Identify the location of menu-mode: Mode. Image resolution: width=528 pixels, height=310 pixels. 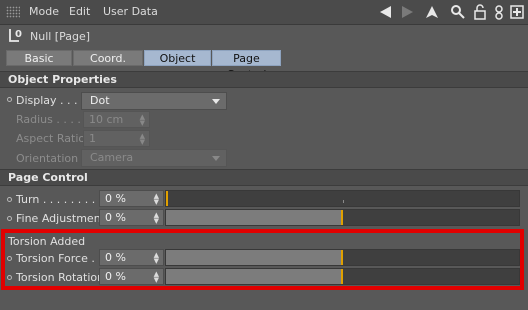
(44, 11).